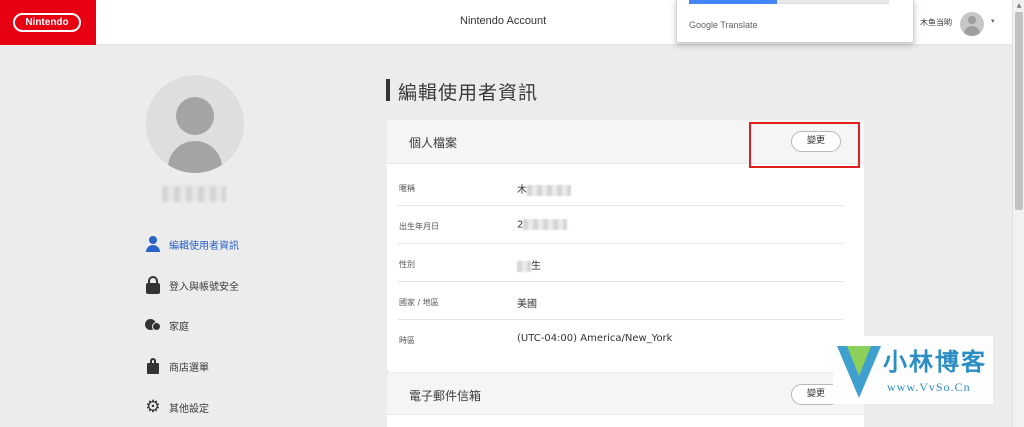 This screenshot has height=427, width=1024. I want to click on family-icon, so click(153, 325).